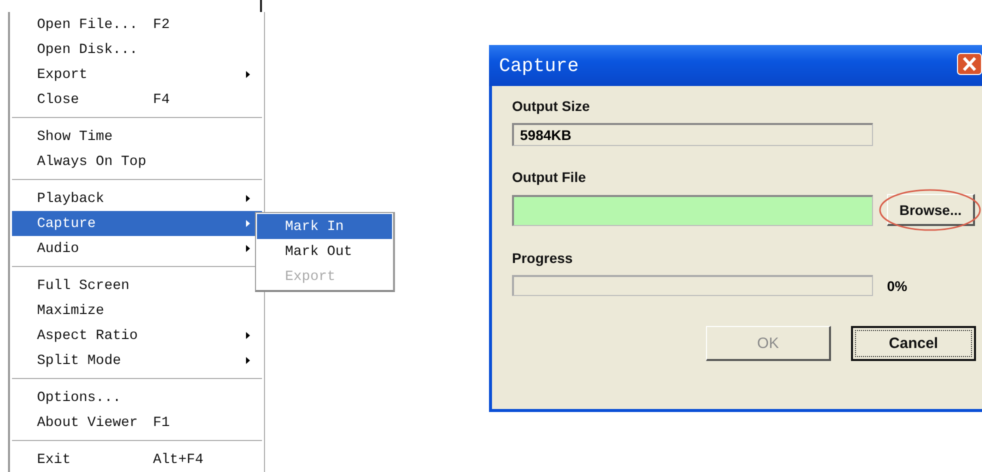  Describe the element at coordinates (549, 177) in the screenshot. I see `field-label: Output File` at that location.